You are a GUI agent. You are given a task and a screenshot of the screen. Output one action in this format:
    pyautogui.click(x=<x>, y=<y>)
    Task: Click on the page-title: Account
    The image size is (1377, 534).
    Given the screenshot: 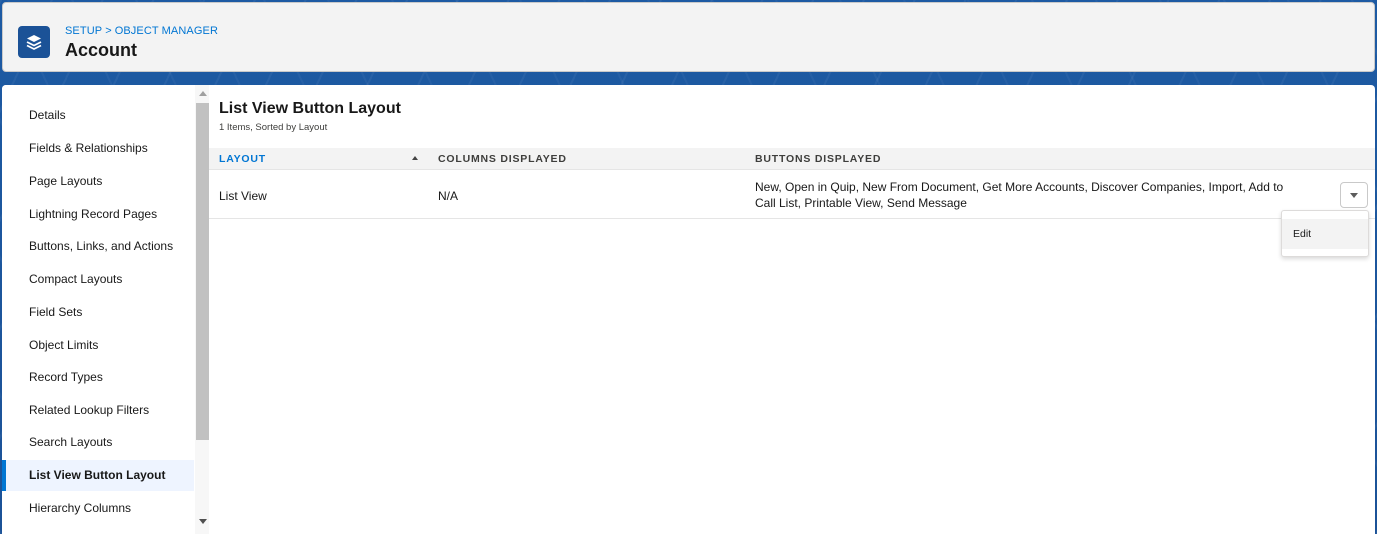 What is the action you would take?
    pyautogui.click(x=101, y=50)
    